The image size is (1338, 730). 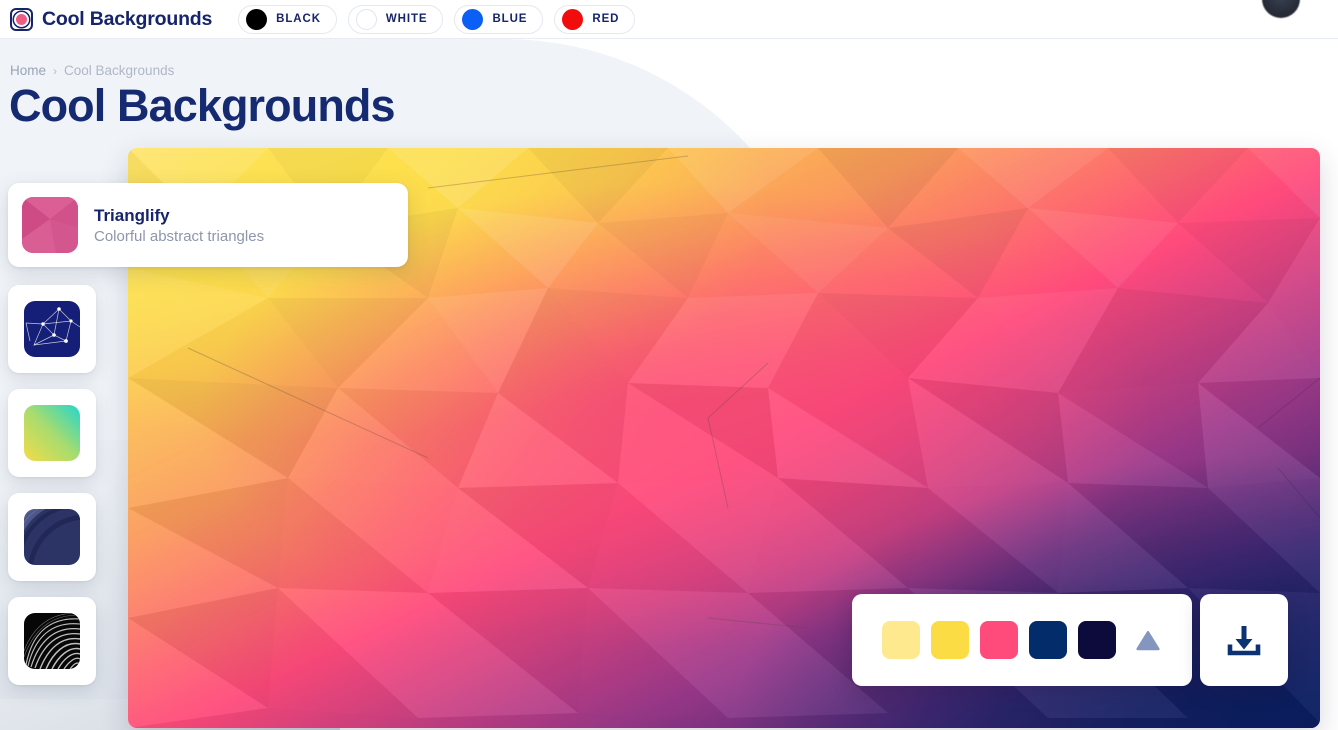 What do you see at coordinates (1048, 640) in the screenshot?
I see `swatch-navy` at bounding box center [1048, 640].